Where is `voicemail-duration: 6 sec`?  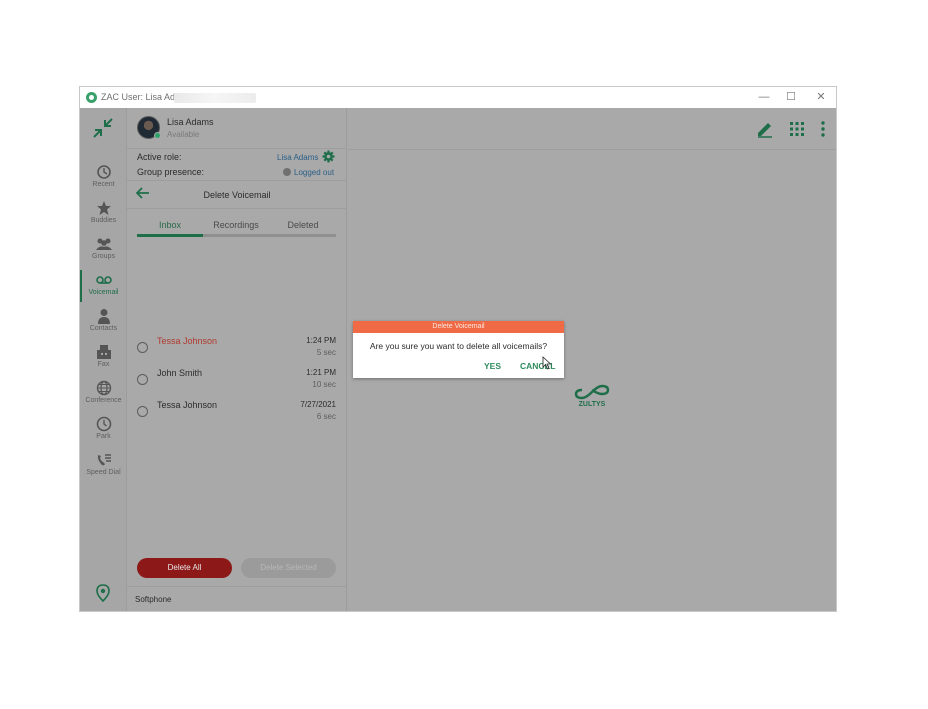 voicemail-duration: 6 sec is located at coordinates (326, 416).